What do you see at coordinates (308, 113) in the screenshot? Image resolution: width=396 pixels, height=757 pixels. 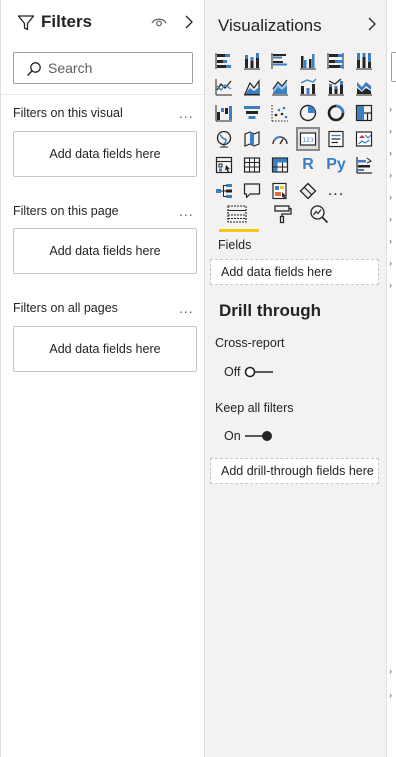 I see `pie-chart-icon` at bounding box center [308, 113].